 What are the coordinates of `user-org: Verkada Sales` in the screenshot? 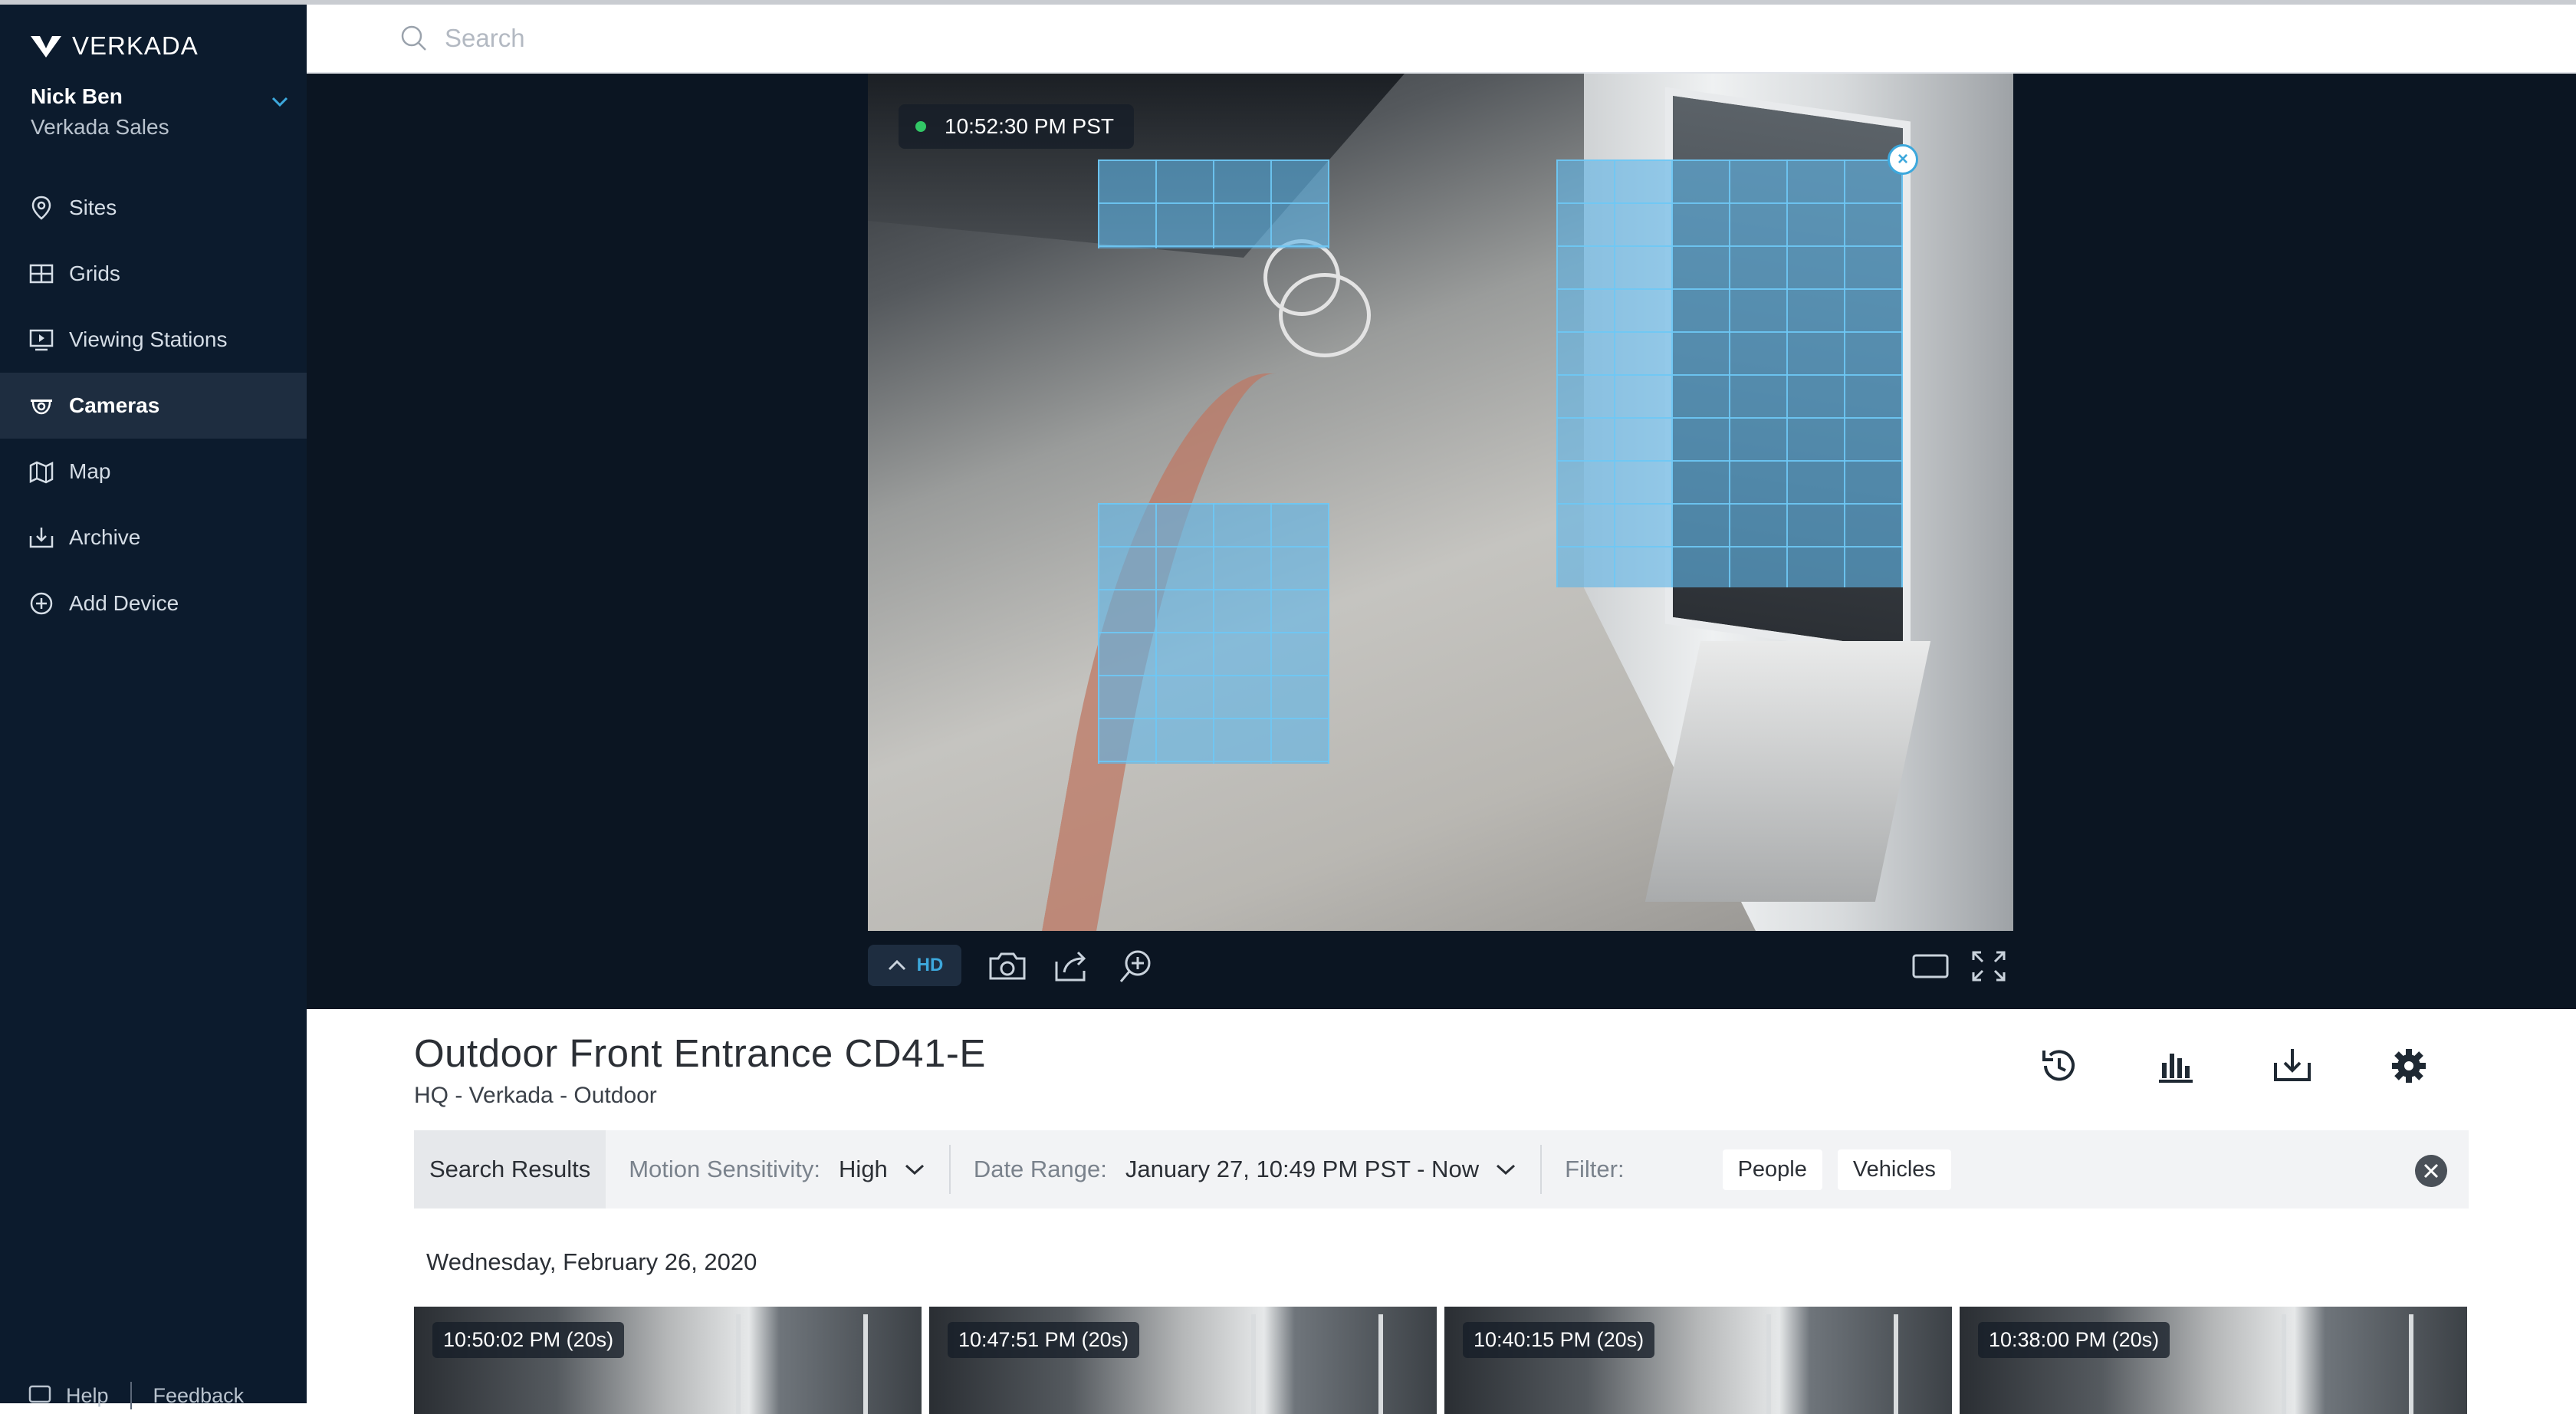 It's located at (100, 127).